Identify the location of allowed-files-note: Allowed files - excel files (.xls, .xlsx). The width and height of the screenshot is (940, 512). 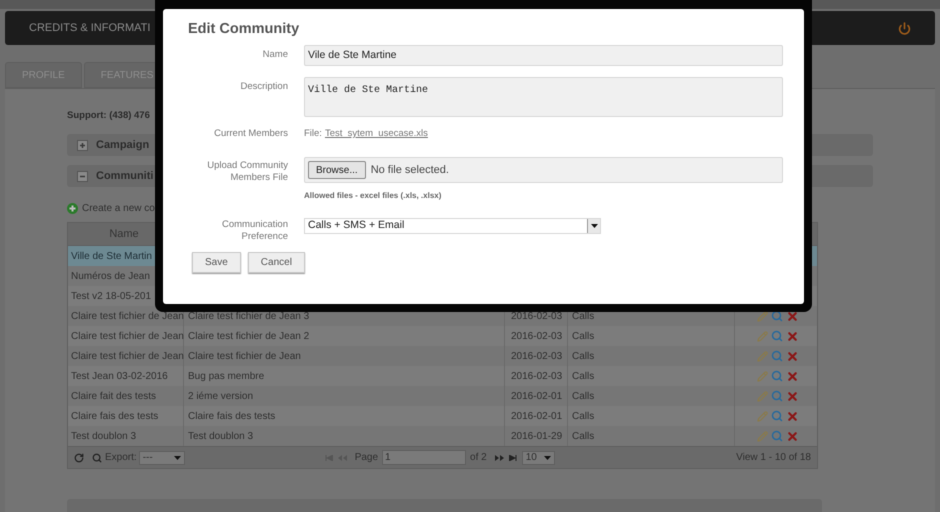
(373, 196).